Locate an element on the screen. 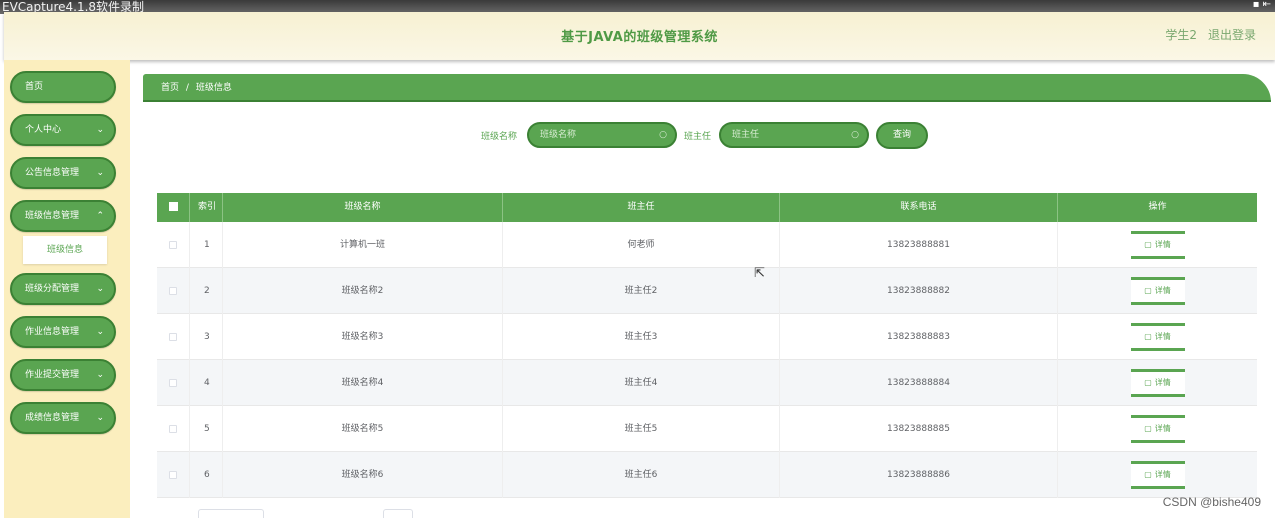 The height and width of the screenshot is (518, 1275). table-row: 1 计算机一班 何老师 13823888881 ▢ 详情 is located at coordinates (707, 245).